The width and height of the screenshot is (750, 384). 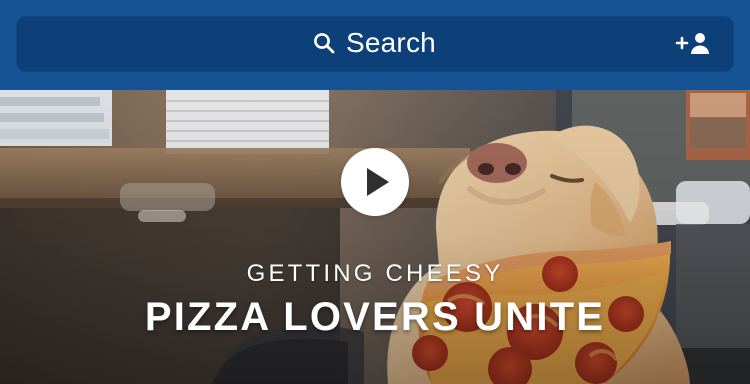 I want to click on story-kicker: GETTING CHEESY, so click(x=375, y=273).